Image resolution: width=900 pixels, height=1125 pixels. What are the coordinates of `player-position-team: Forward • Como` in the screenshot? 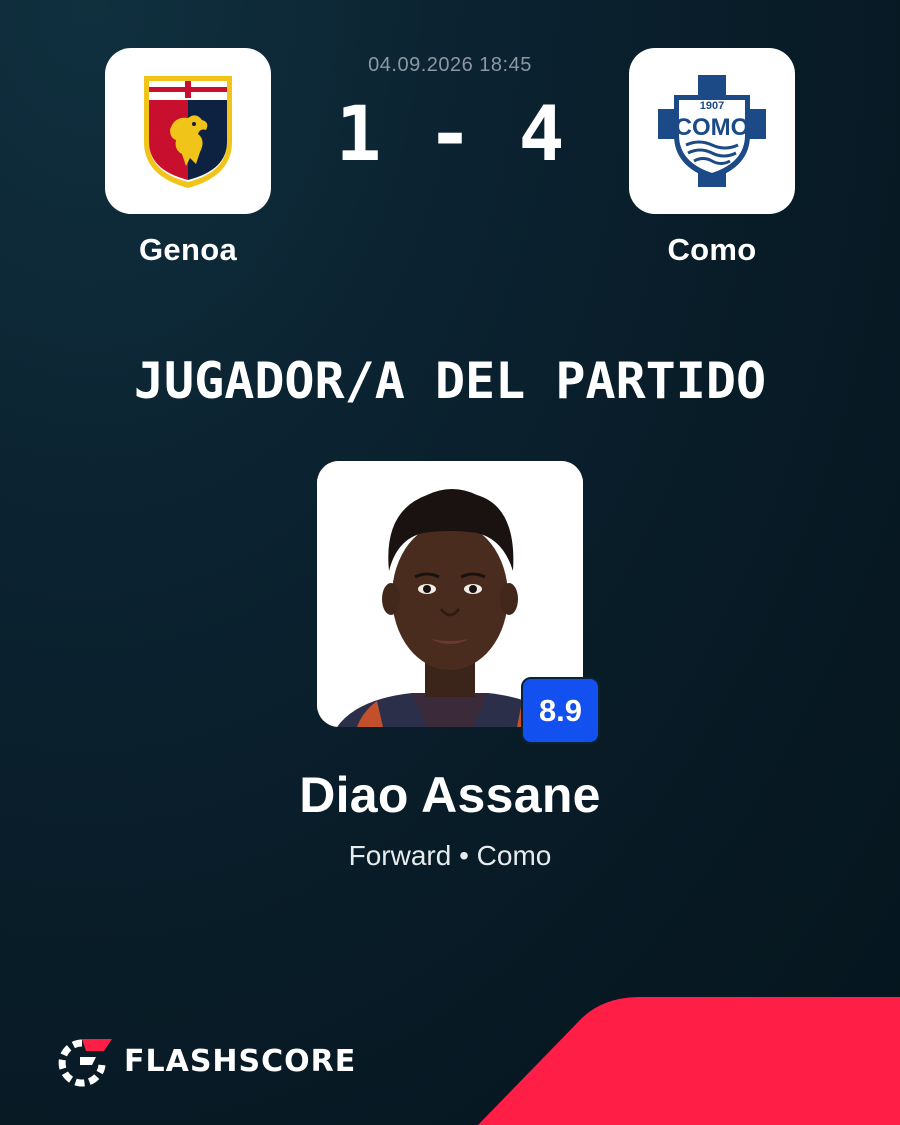 It's located at (450, 855).